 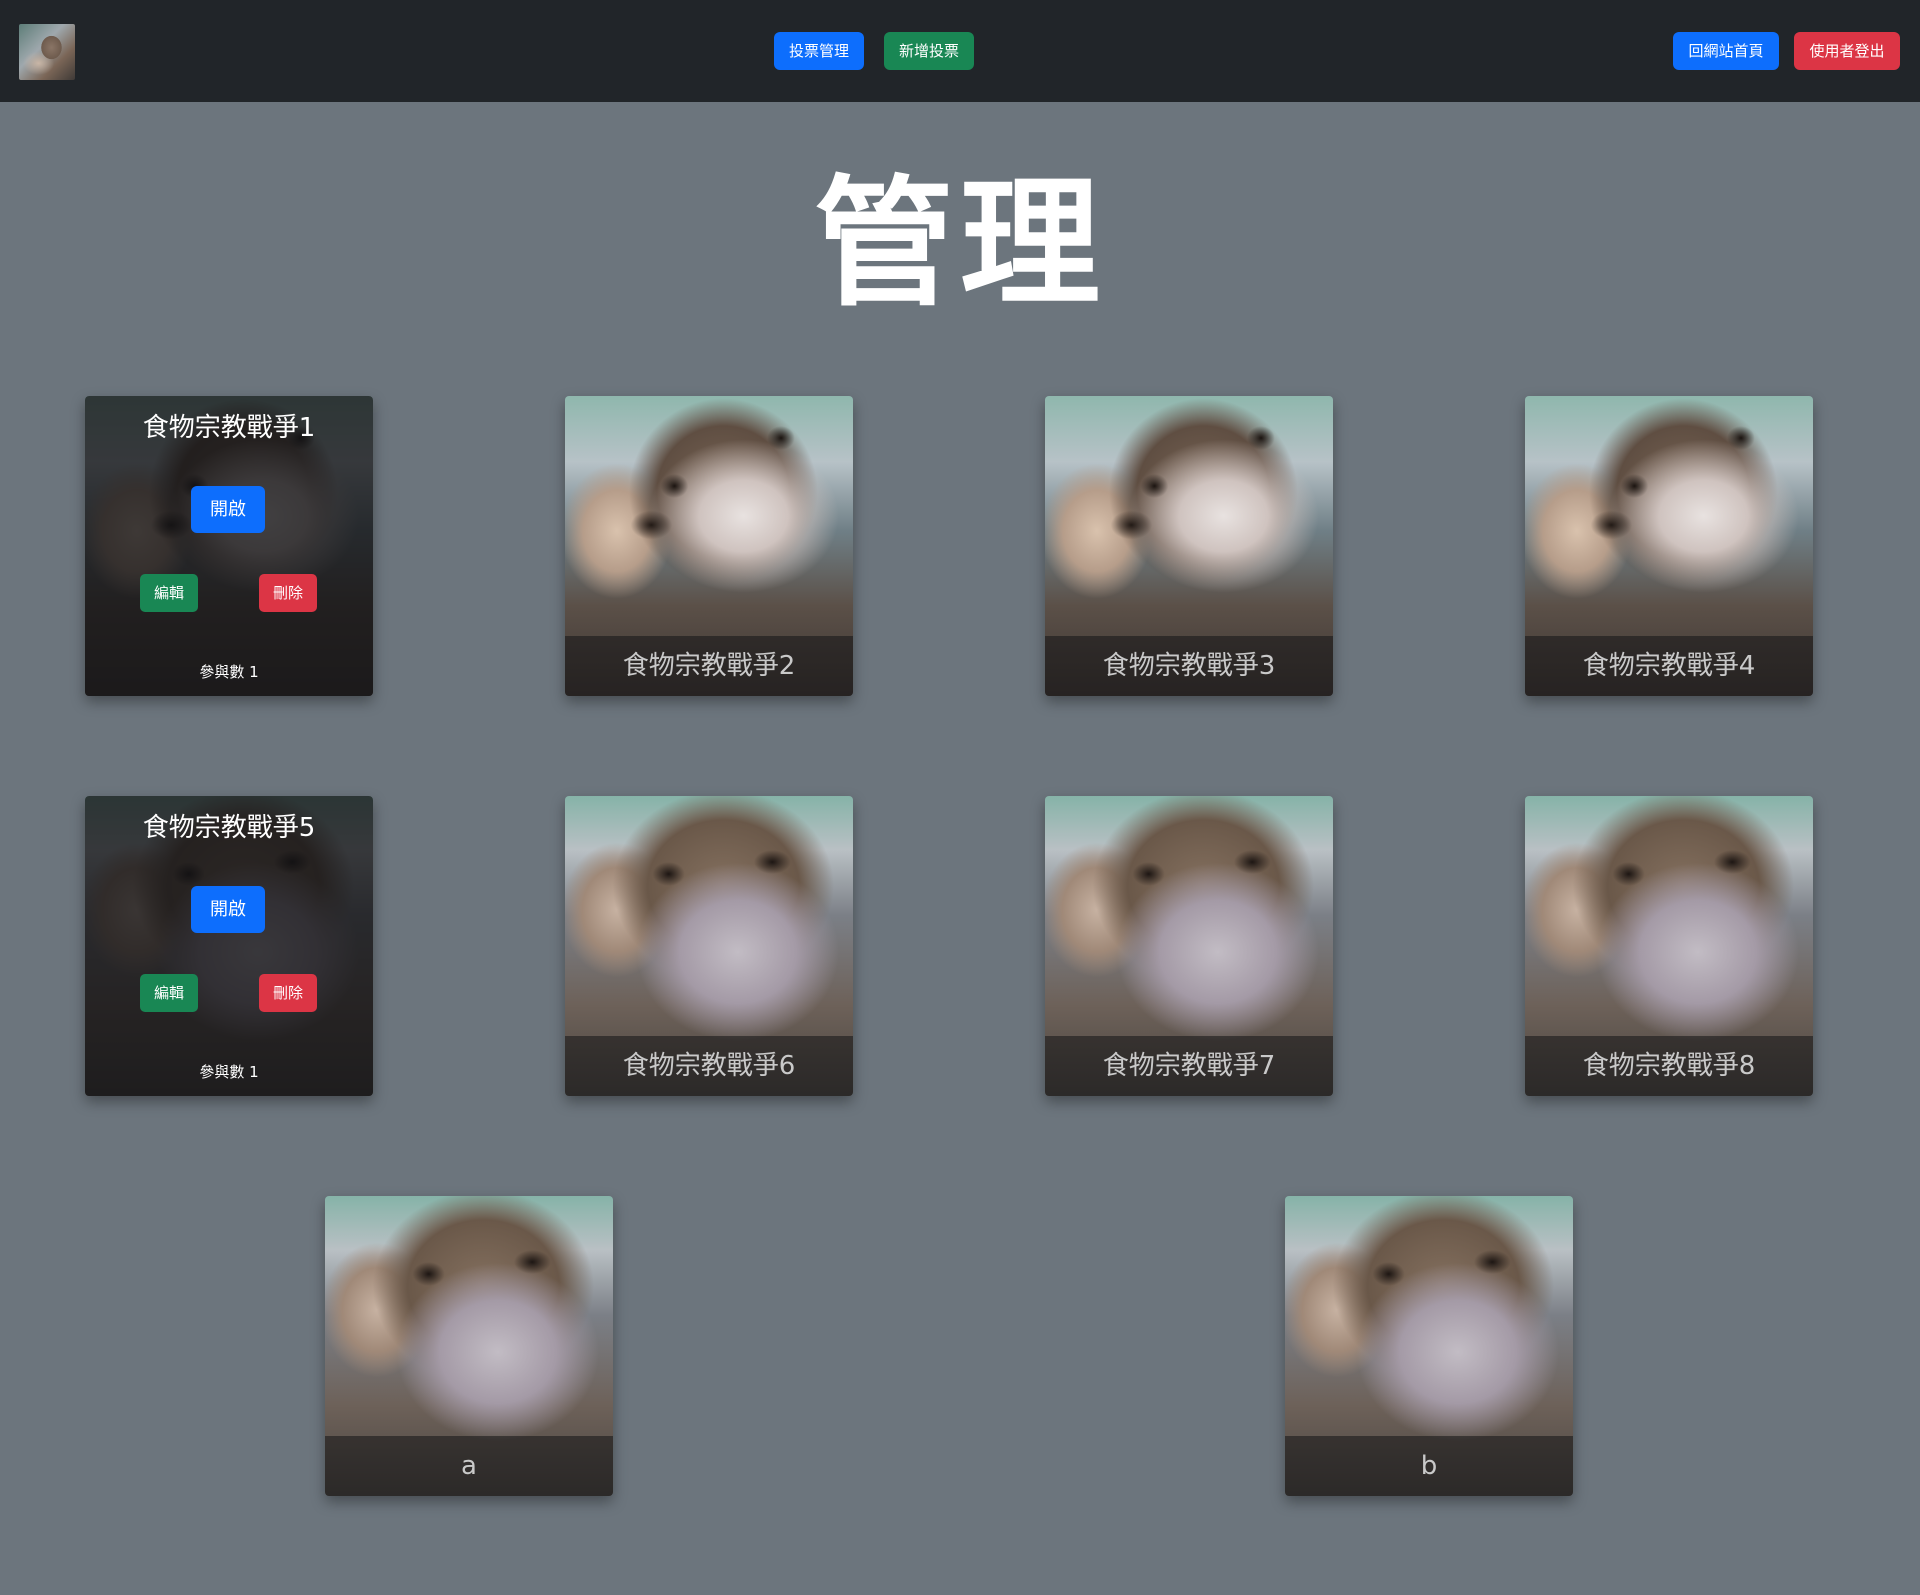 What do you see at coordinates (1189, 666) in the screenshot?
I see `card-caption: 食物宗教戰爭3` at bounding box center [1189, 666].